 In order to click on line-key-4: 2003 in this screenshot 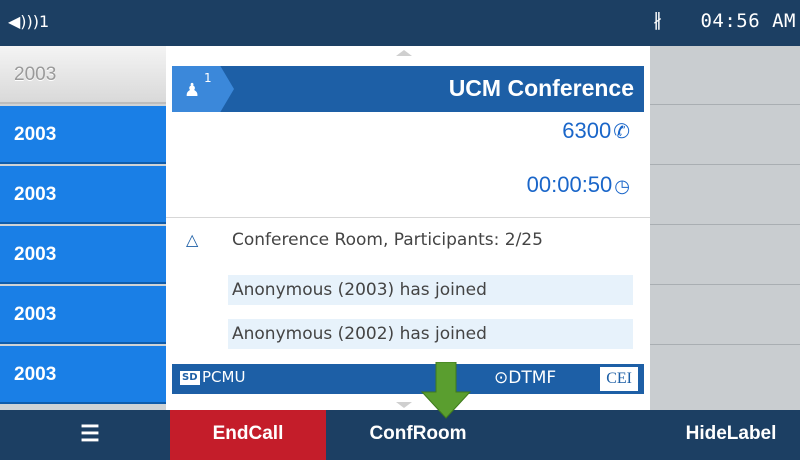, I will do `click(83, 255)`.